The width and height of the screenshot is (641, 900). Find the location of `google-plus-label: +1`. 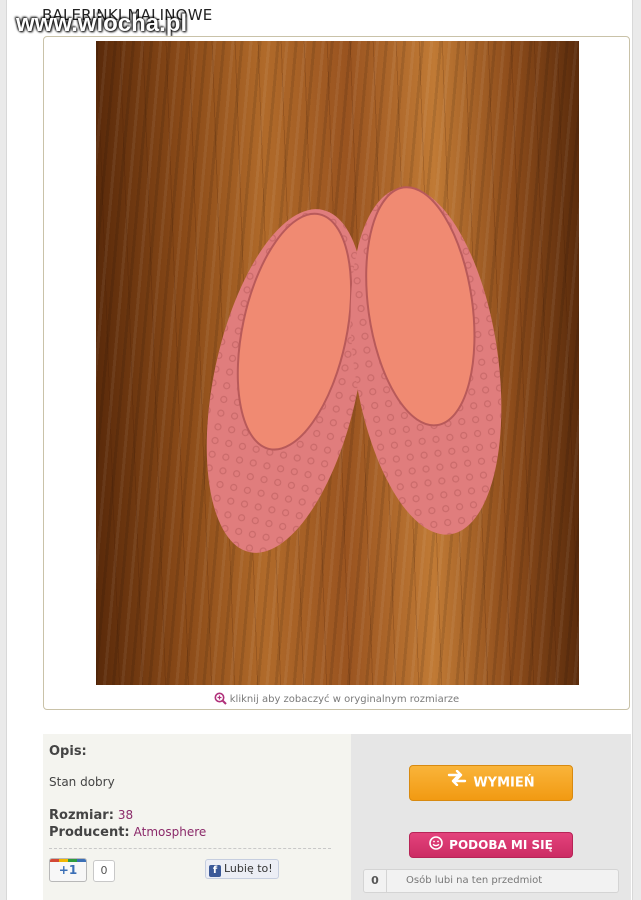

google-plus-label: +1 is located at coordinates (68, 870).